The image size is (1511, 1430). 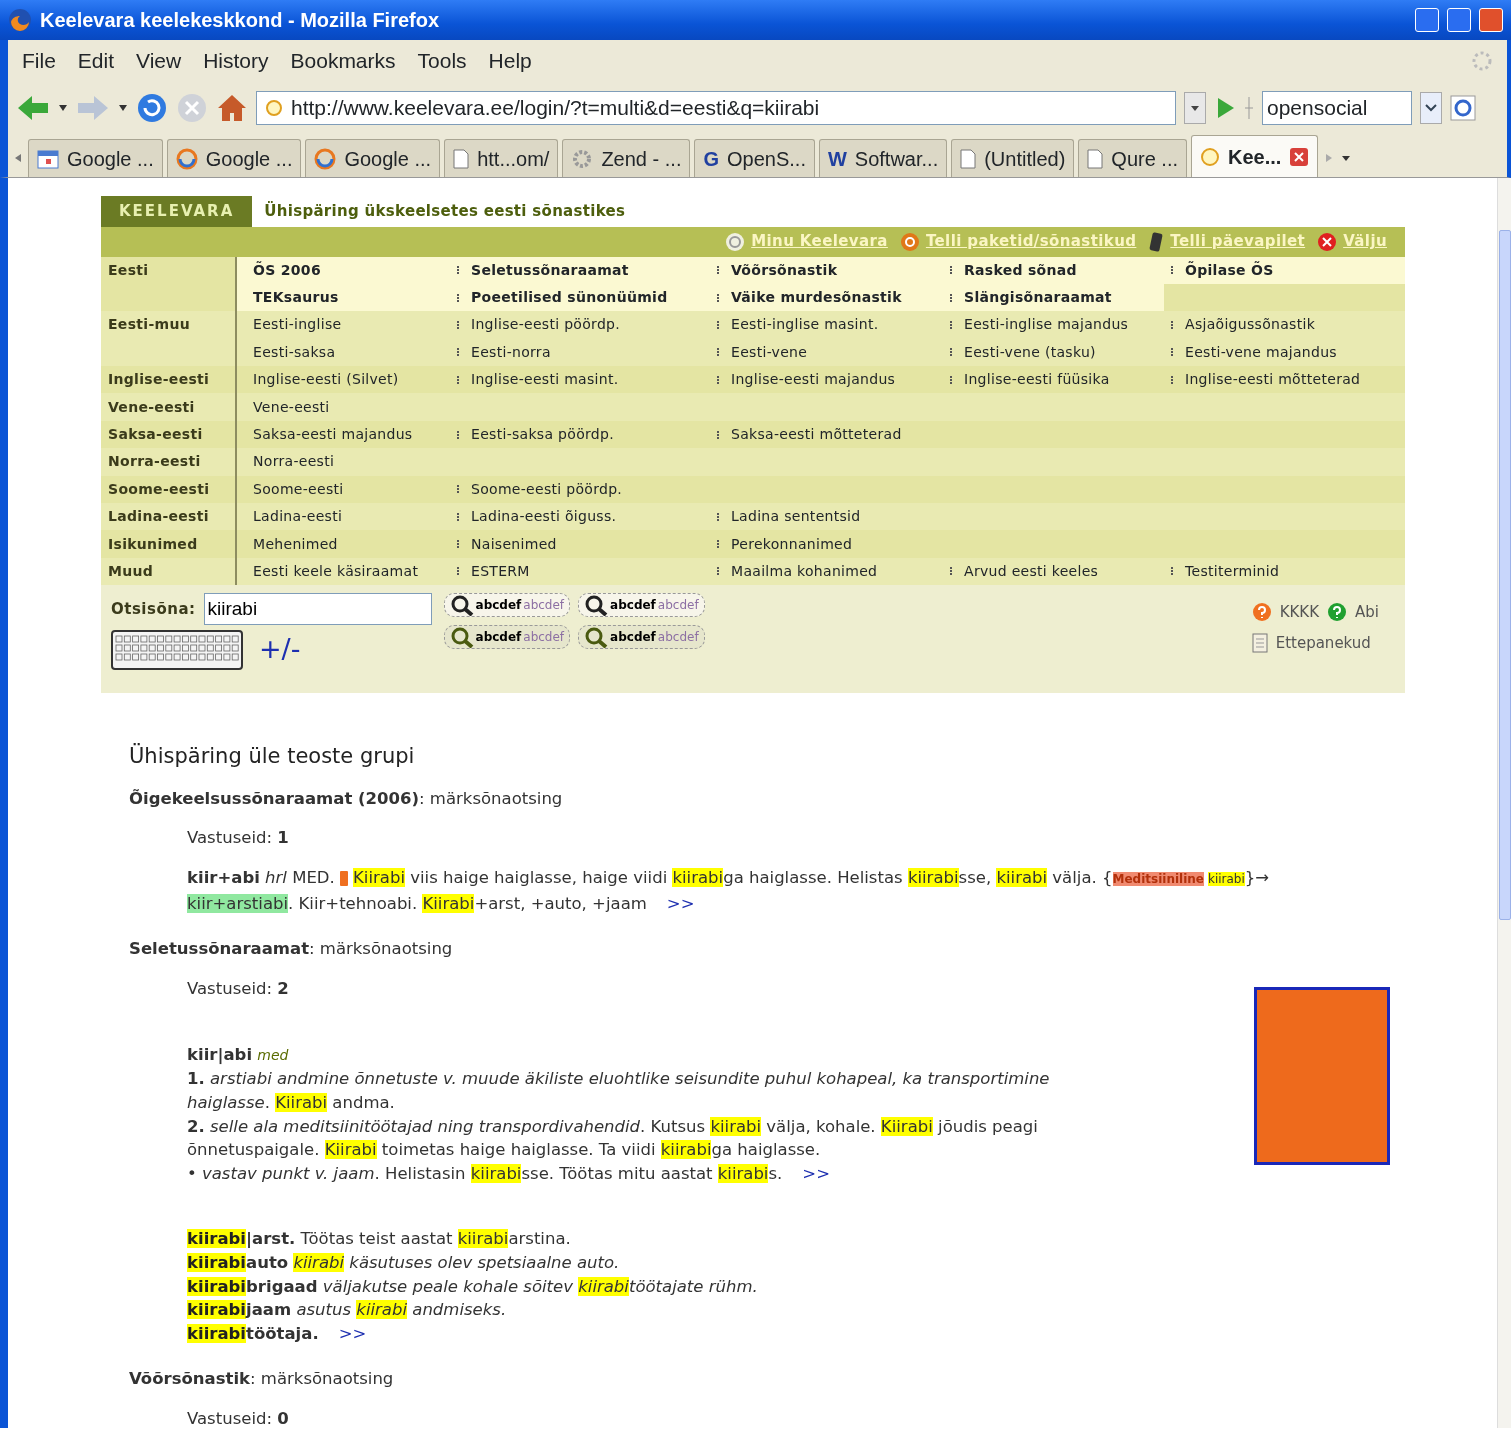 What do you see at coordinates (294, 462) in the screenshot?
I see `dictionary-link: Norra-eesti` at bounding box center [294, 462].